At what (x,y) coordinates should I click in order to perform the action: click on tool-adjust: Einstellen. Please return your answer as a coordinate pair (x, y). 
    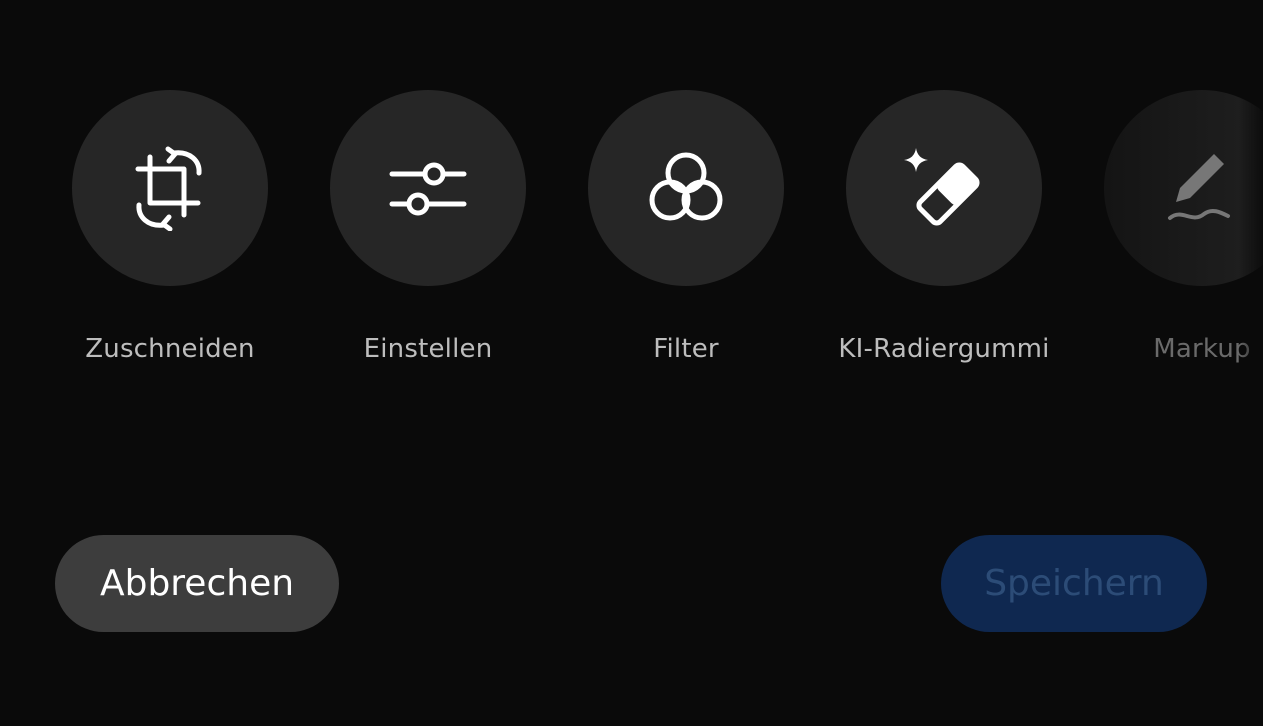
    Looking at the image, I should click on (428, 227).